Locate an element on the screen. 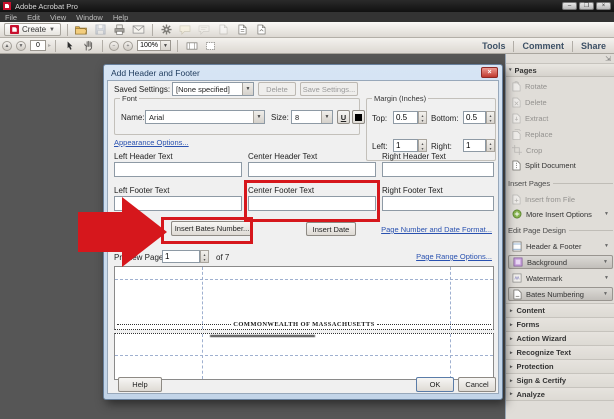 The image size is (614, 419). comment-bubble-icon is located at coordinates (185, 30).